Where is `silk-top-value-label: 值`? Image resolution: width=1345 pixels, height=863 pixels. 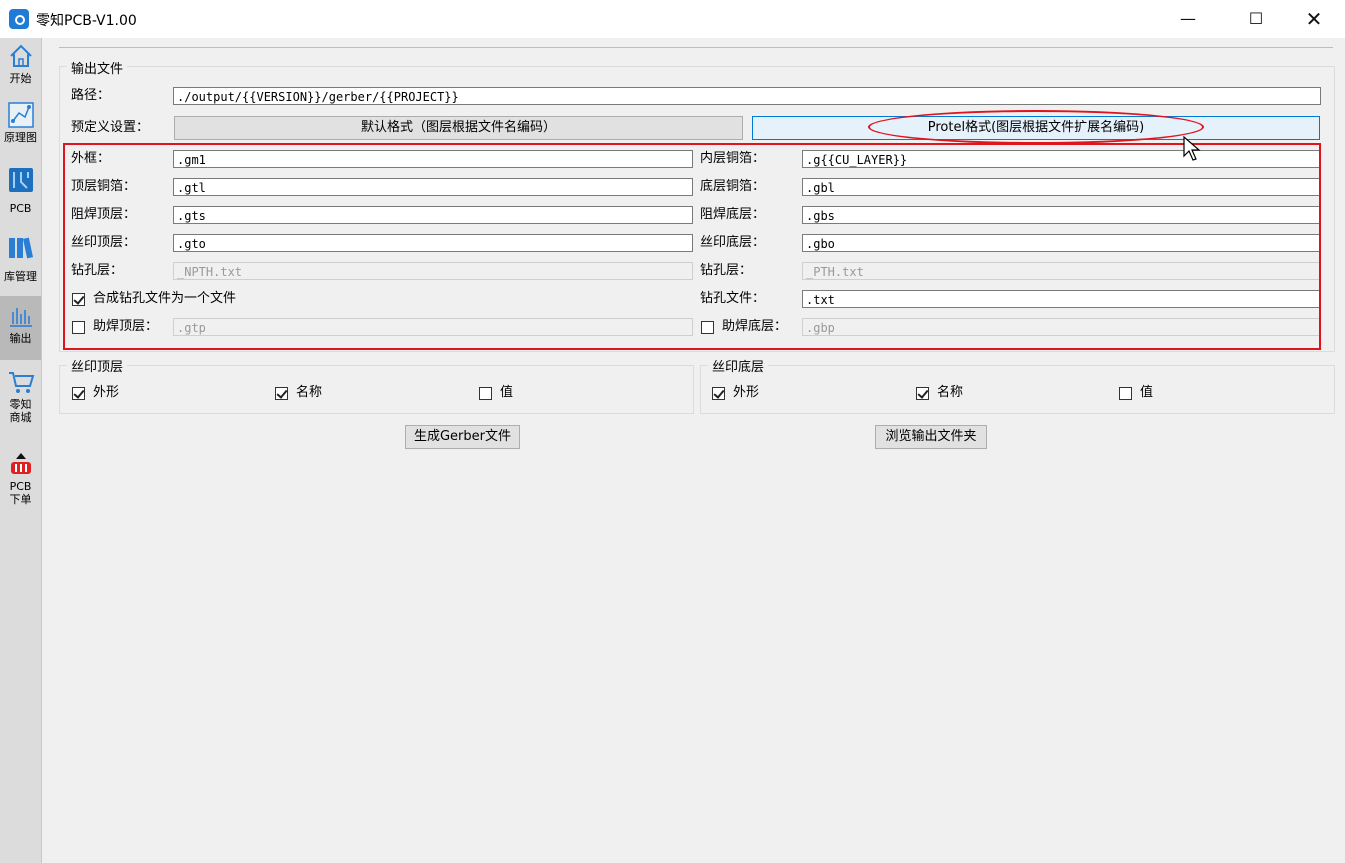
silk-top-value-label: 值 is located at coordinates (507, 392).